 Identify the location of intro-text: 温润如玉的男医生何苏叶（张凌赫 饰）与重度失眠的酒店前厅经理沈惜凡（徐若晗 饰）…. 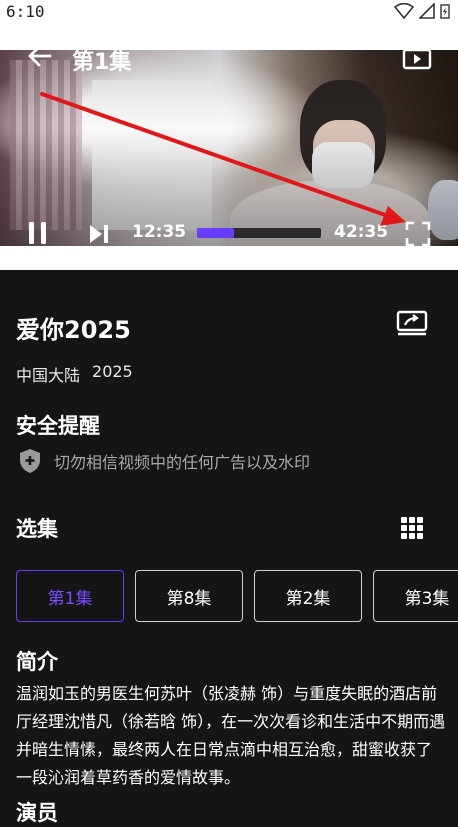
(231, 735).